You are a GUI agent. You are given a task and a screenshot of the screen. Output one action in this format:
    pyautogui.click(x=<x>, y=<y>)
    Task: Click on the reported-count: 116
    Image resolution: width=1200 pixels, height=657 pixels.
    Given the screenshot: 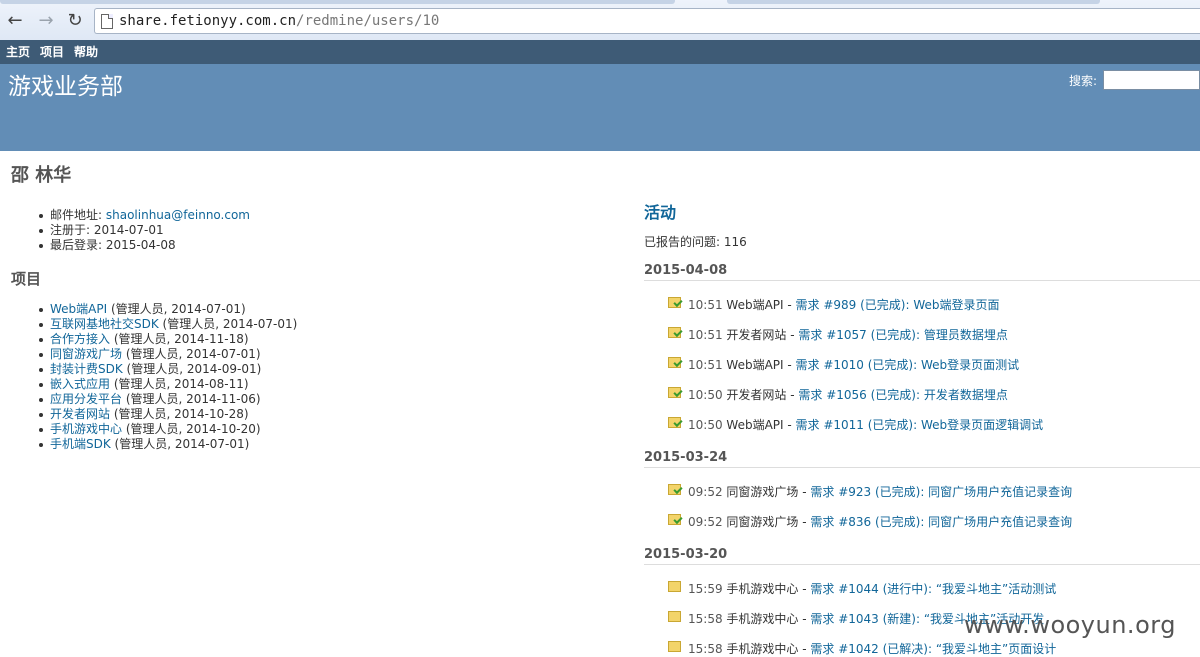 What is the action you would take?
    pyautogui.click(x=735, y=242)
    